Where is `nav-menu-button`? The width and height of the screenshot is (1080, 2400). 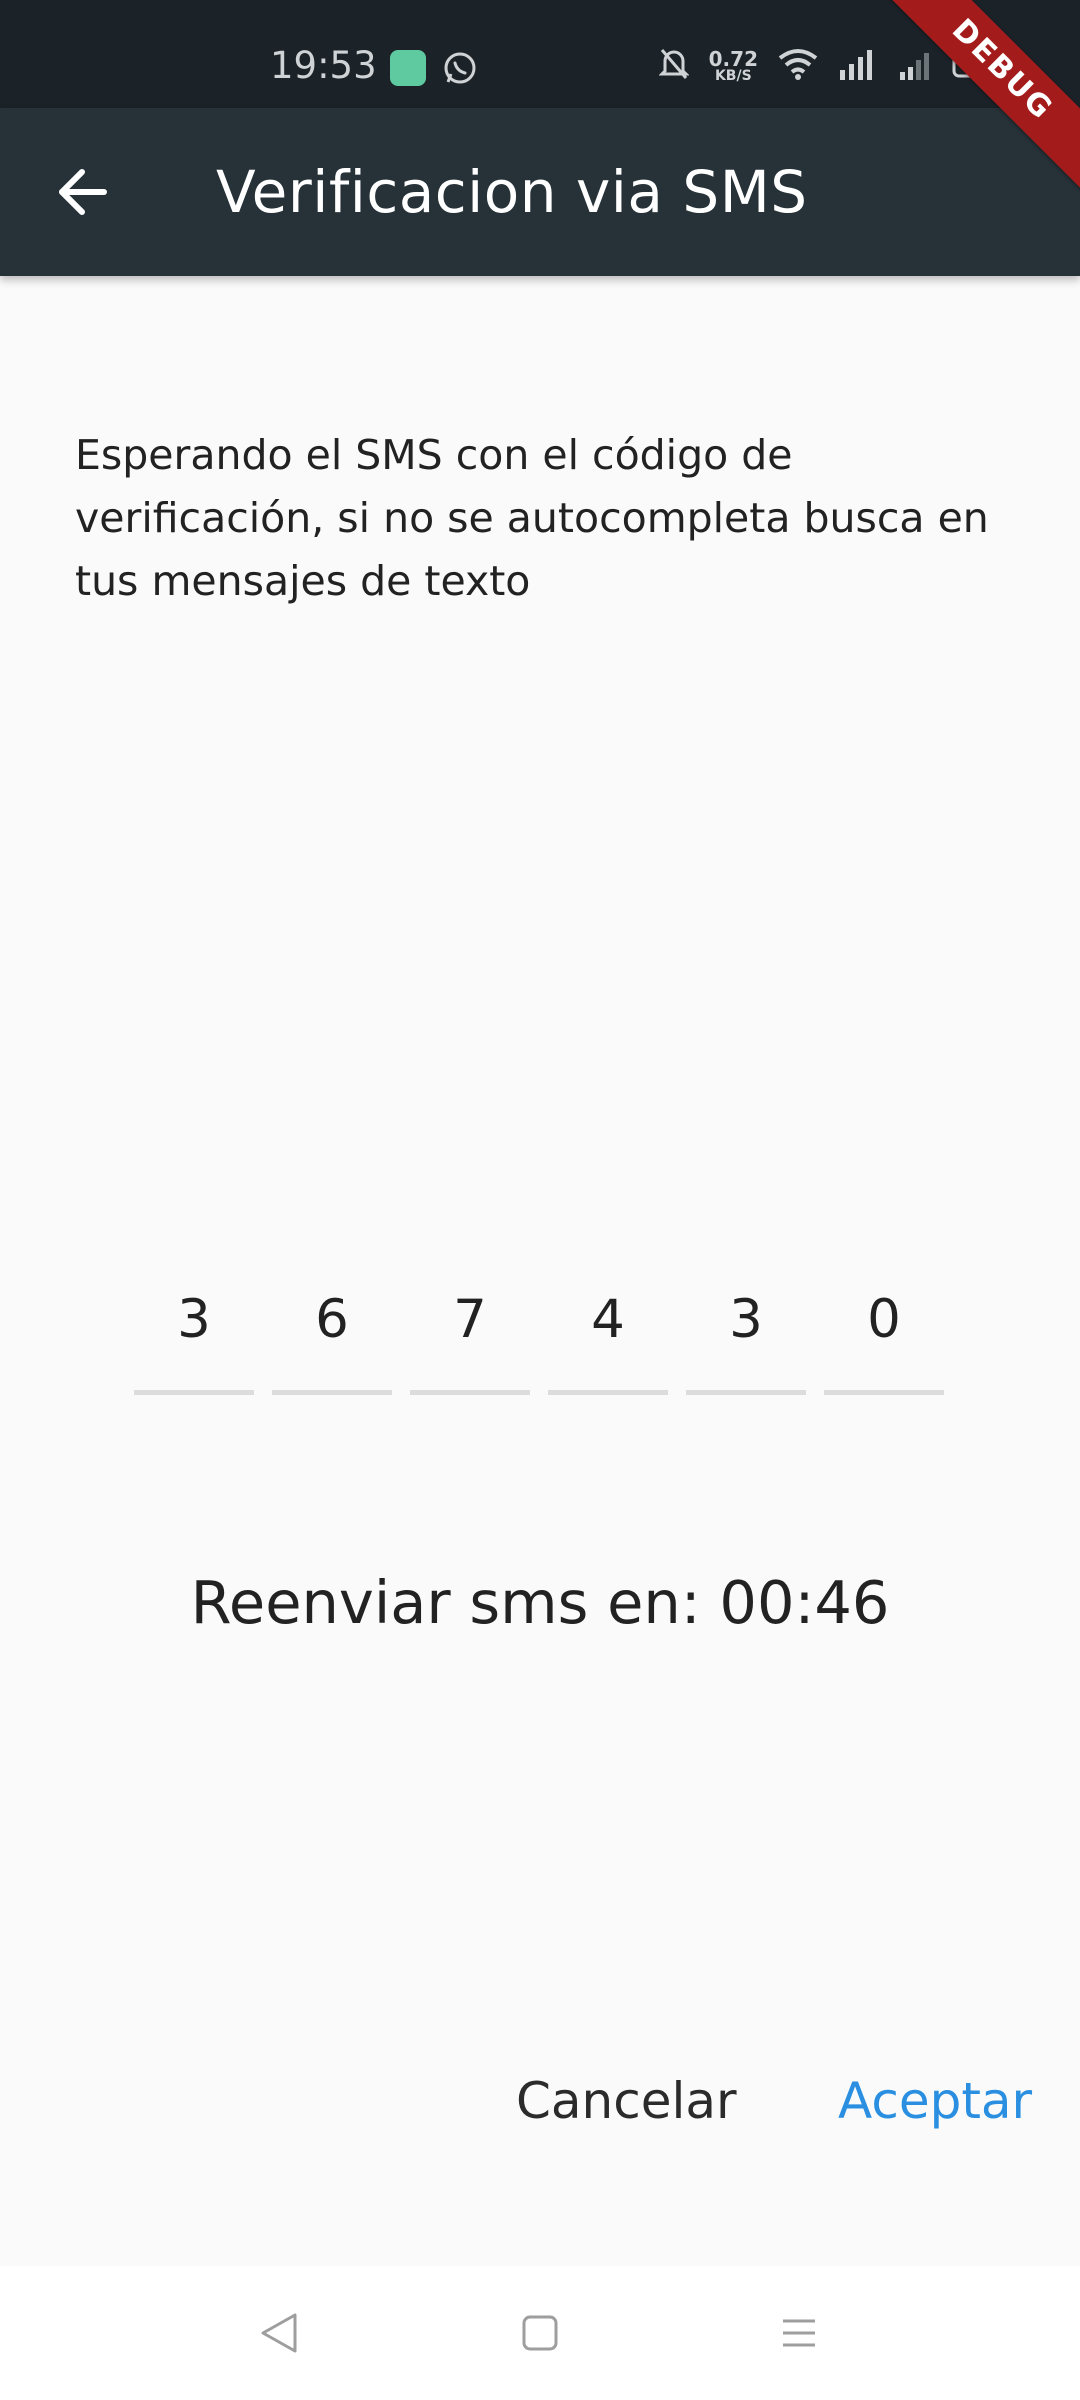
nav-menu-button is located at coordinates (799, 2335).